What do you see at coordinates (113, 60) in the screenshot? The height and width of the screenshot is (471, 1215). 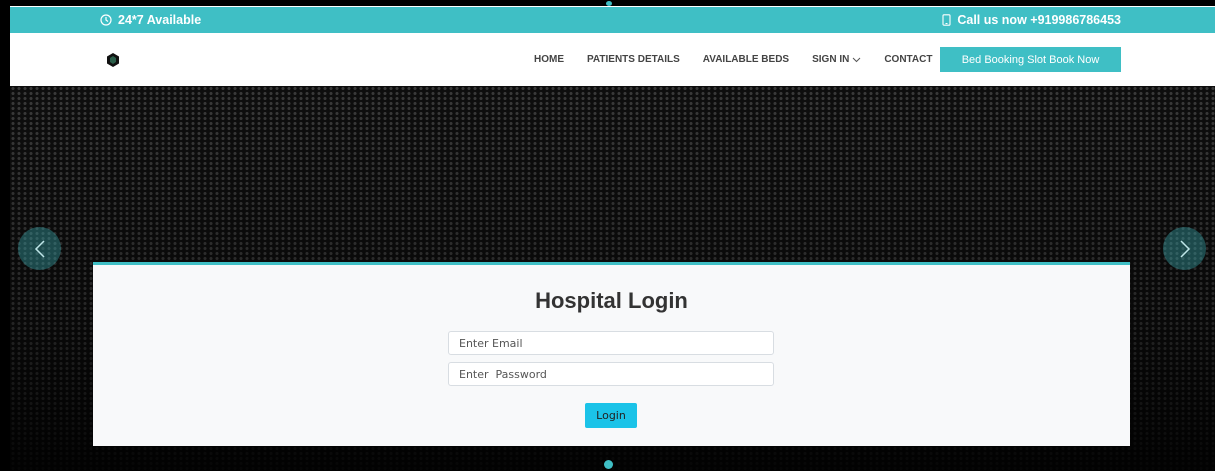 I see `logo-icon` at bounding box center [113, 60].